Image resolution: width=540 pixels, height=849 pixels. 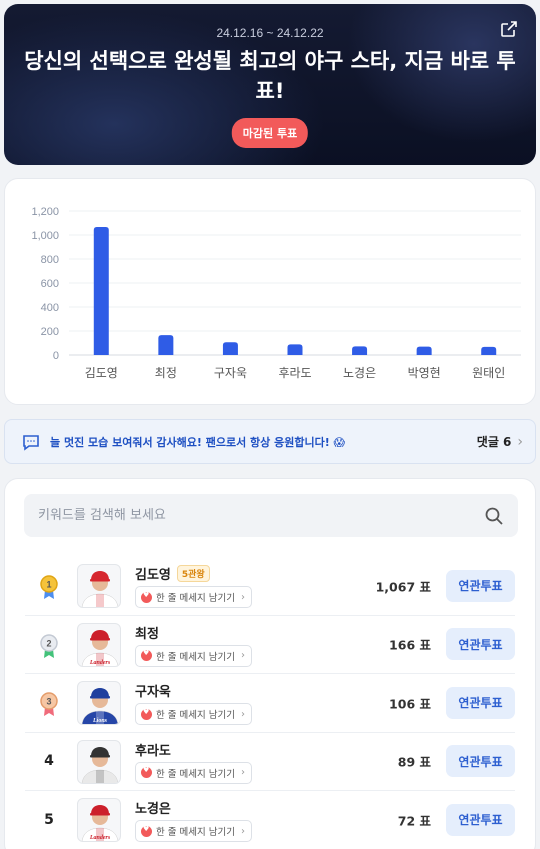 What do you see at coordinates (56, 356) in the screenshot?
I see `y-tick-label: 0` at bounding box center [56, 356].